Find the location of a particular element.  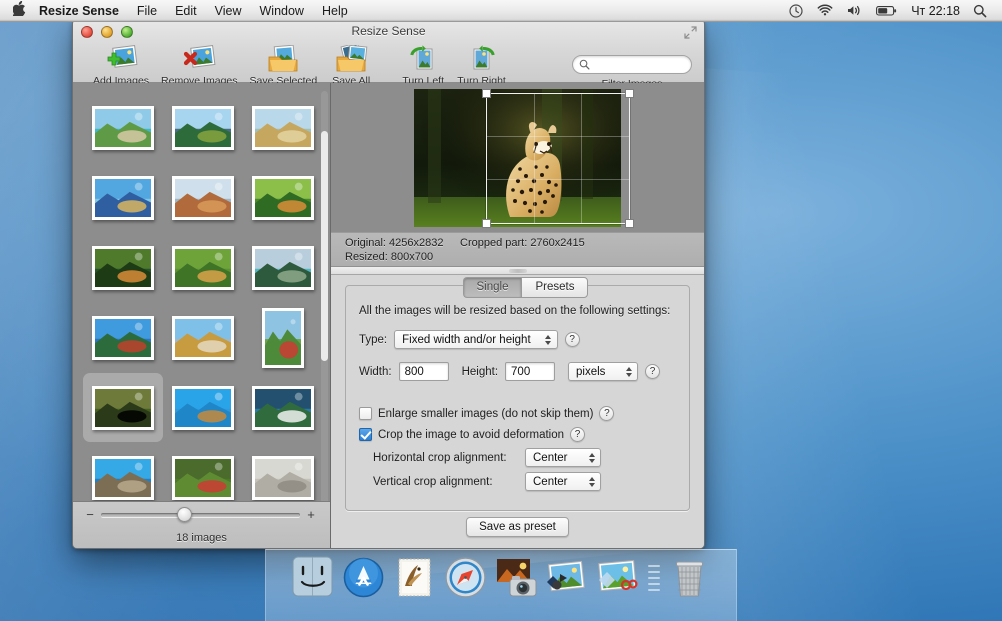

settings-tabs: Single Presets is located at coordinates (525, 287).